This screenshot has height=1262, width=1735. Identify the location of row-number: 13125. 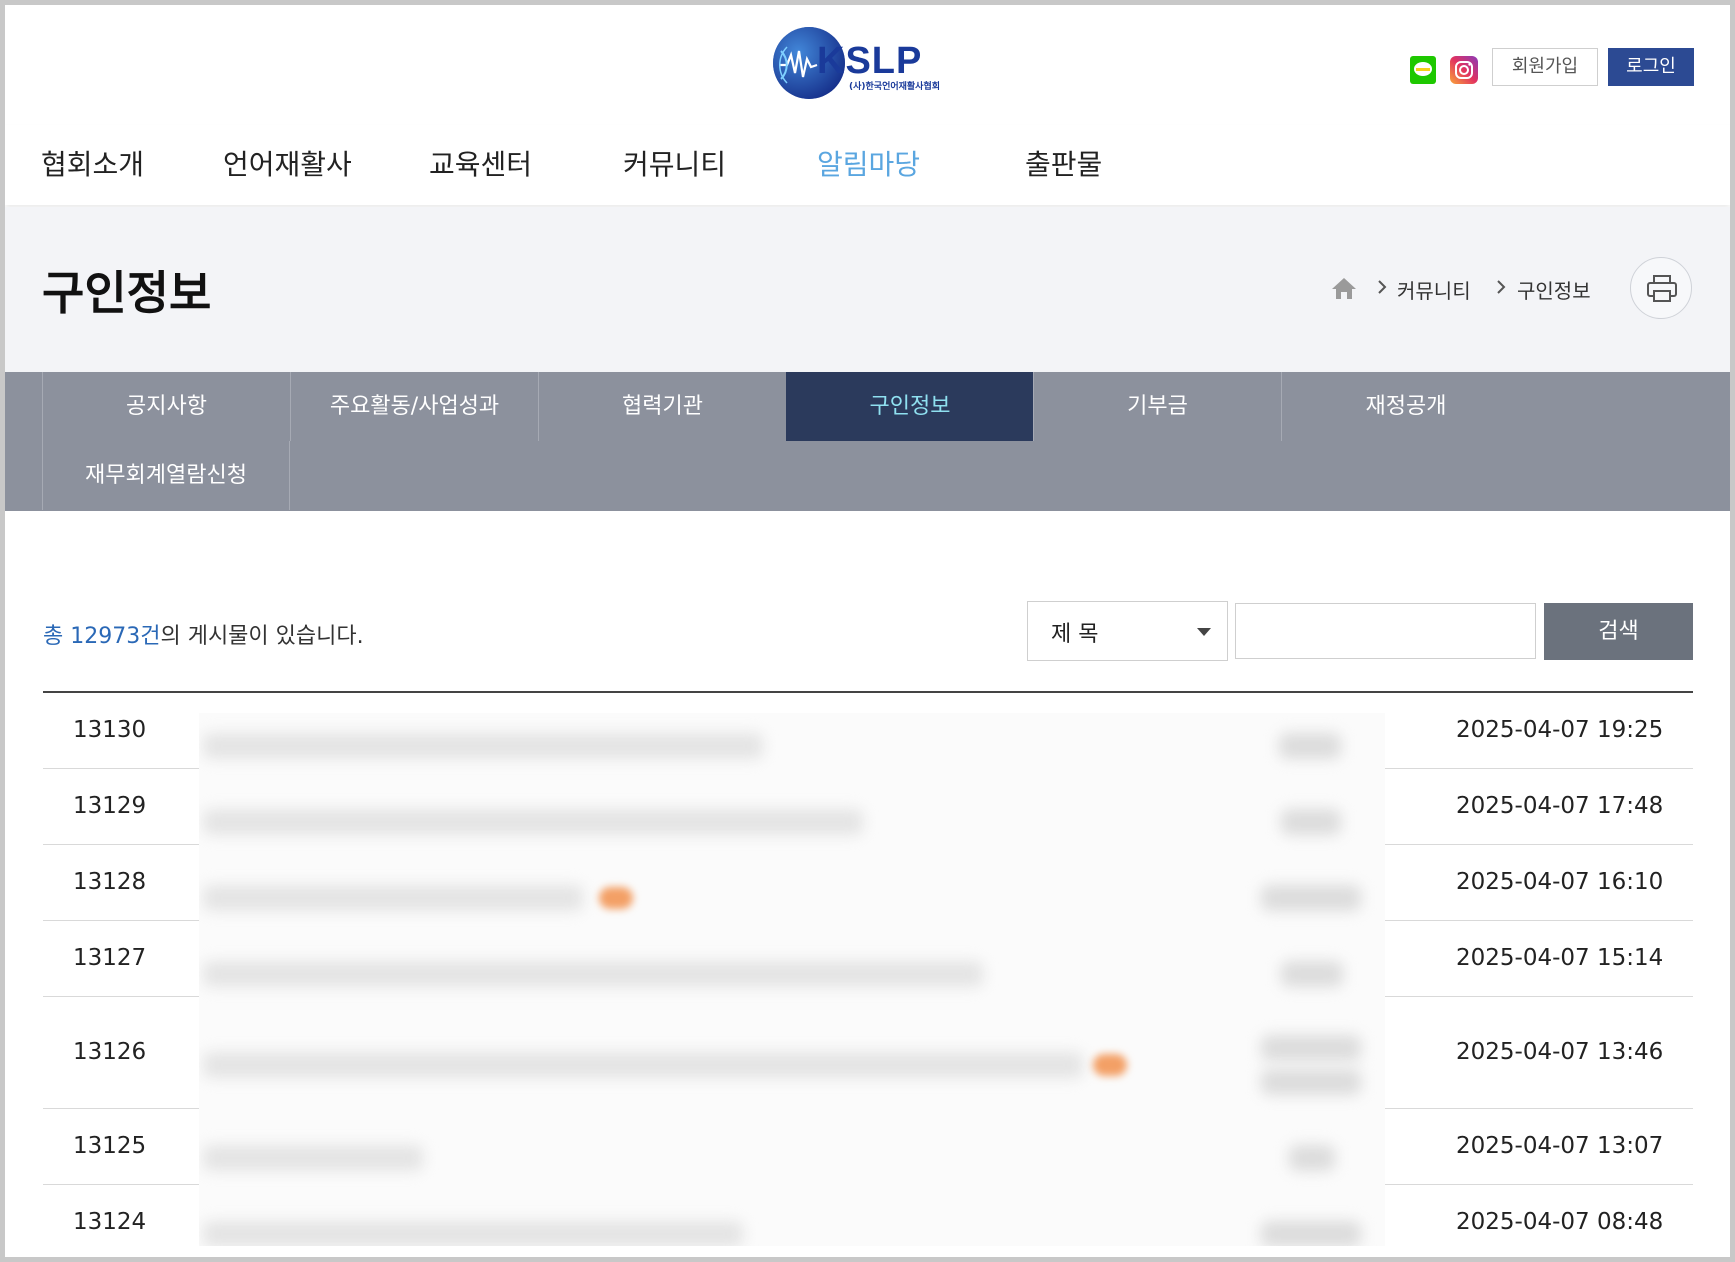
(110, 1146).